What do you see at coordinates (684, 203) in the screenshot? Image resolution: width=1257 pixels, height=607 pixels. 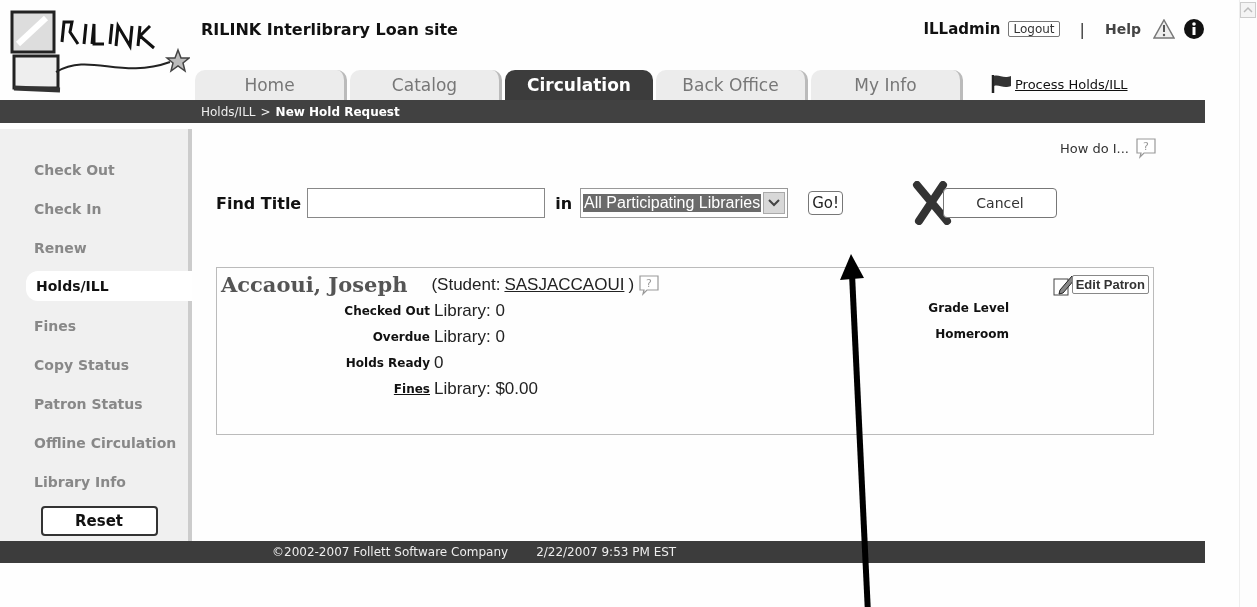 I see `library-dropdown: All Participating Libraries` at bounding box center [684, 203].